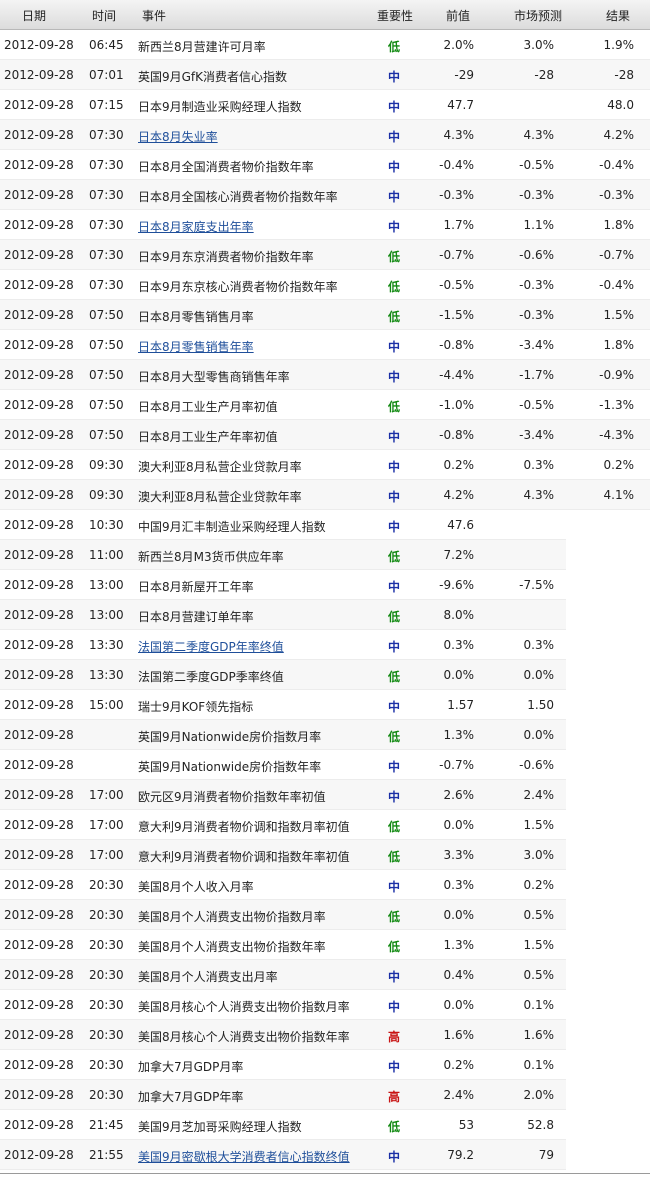 The image size is (650, 1182). Describe the element at coordinates (539, 795) in the screenshot. I see `forecast-value: 2.4%` at that location.